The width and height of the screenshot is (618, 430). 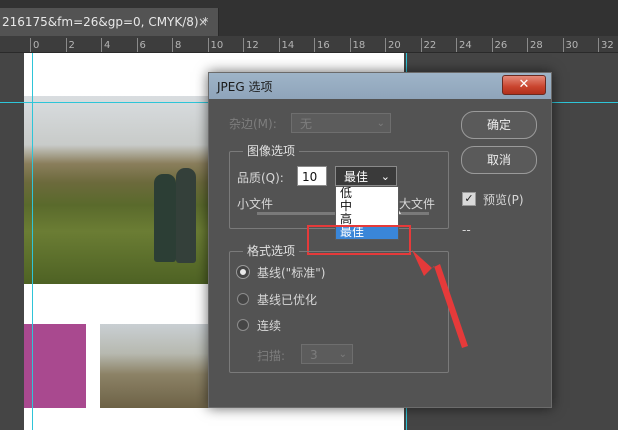 I want to click on horizontal-ruler: 0 2 4 6 8 10 12 14 16 18 20 22 24 26 28 30 32, so click(x=309, y=44).